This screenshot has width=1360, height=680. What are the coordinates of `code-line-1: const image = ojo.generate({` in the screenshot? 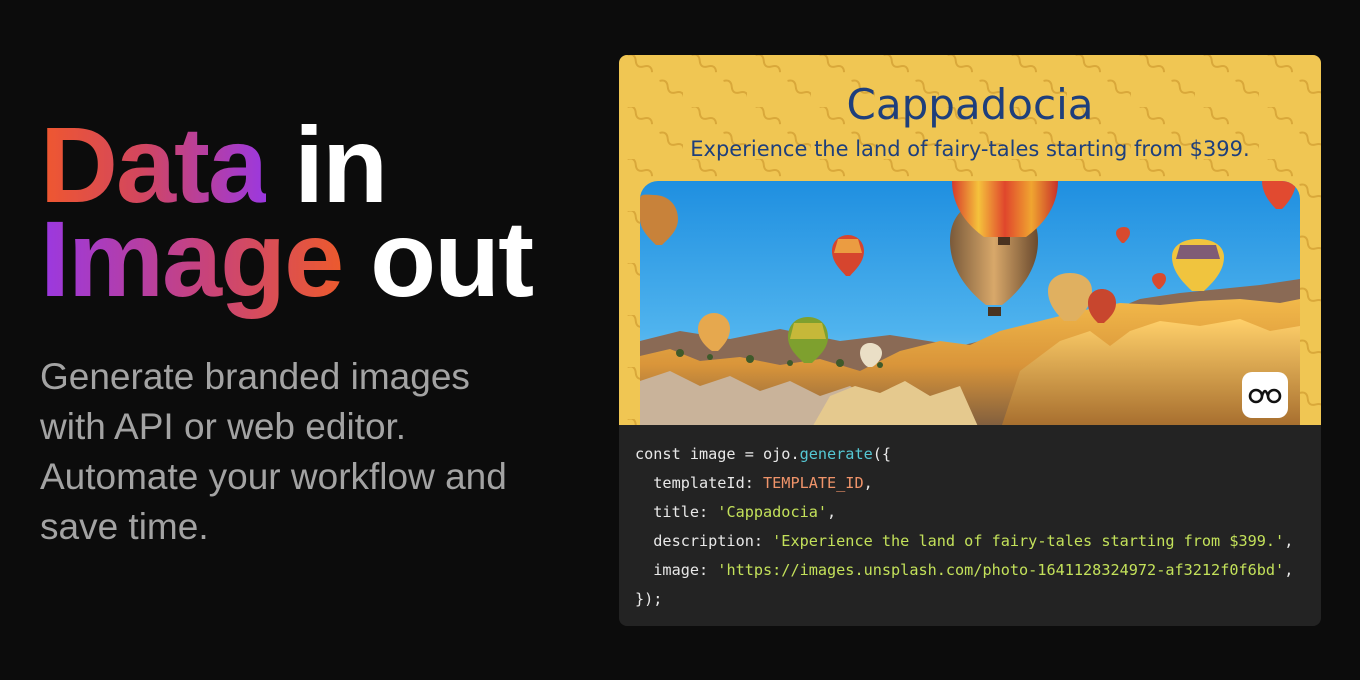 It's located at (970, 454).